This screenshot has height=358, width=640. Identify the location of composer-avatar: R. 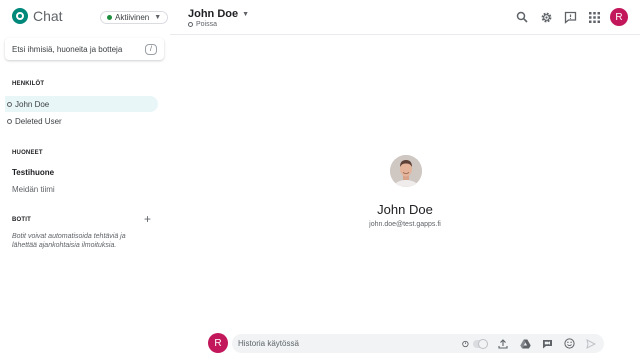
(218, 343).